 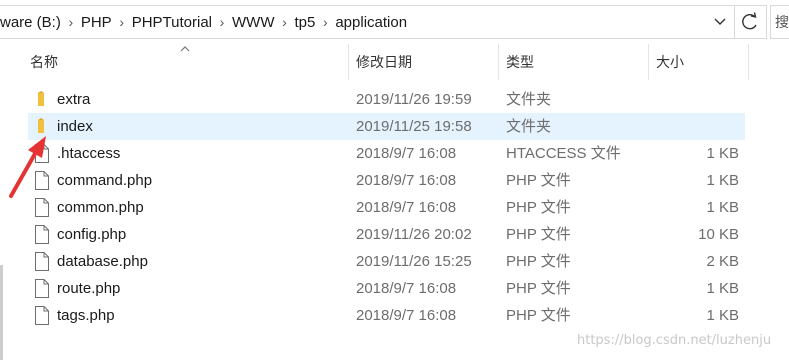 I want to click on file-size: 10 KB, so click(x=718, y=234).